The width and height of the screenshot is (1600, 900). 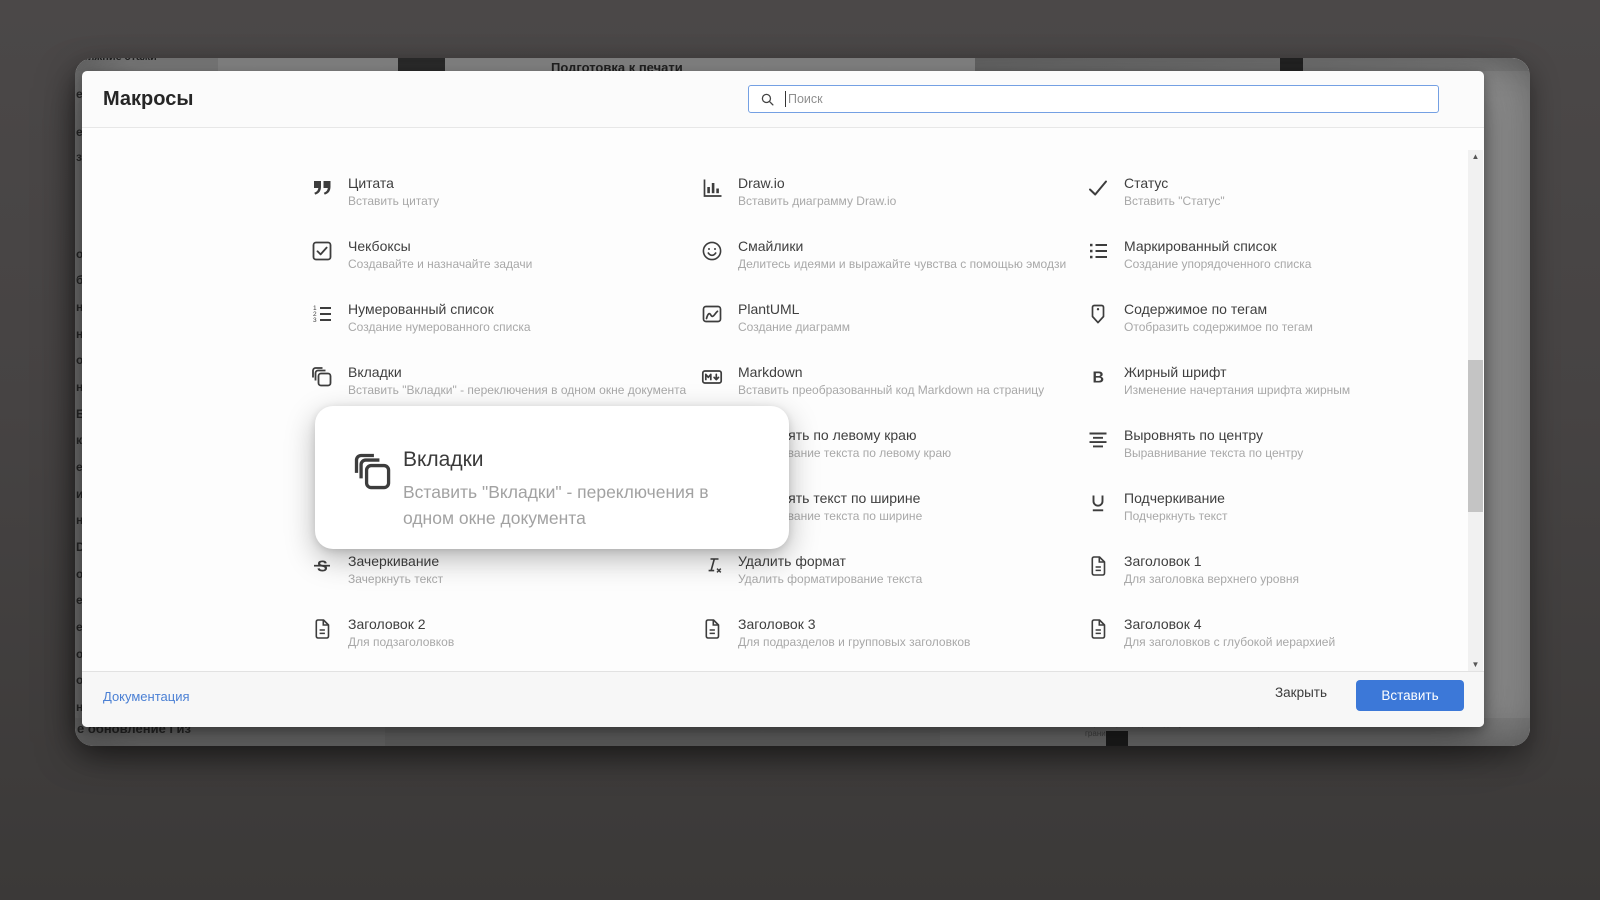 I want to click on macro-item-description: Создавайте и назначайте задачи, so click(x=440, y=264).